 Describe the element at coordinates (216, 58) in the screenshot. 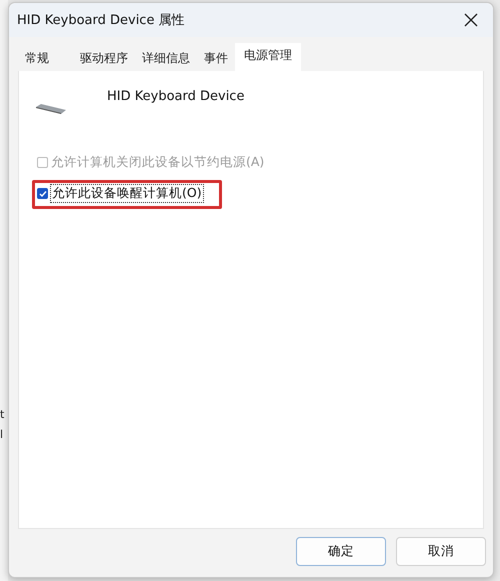

I see `tab: 事件` at that location.